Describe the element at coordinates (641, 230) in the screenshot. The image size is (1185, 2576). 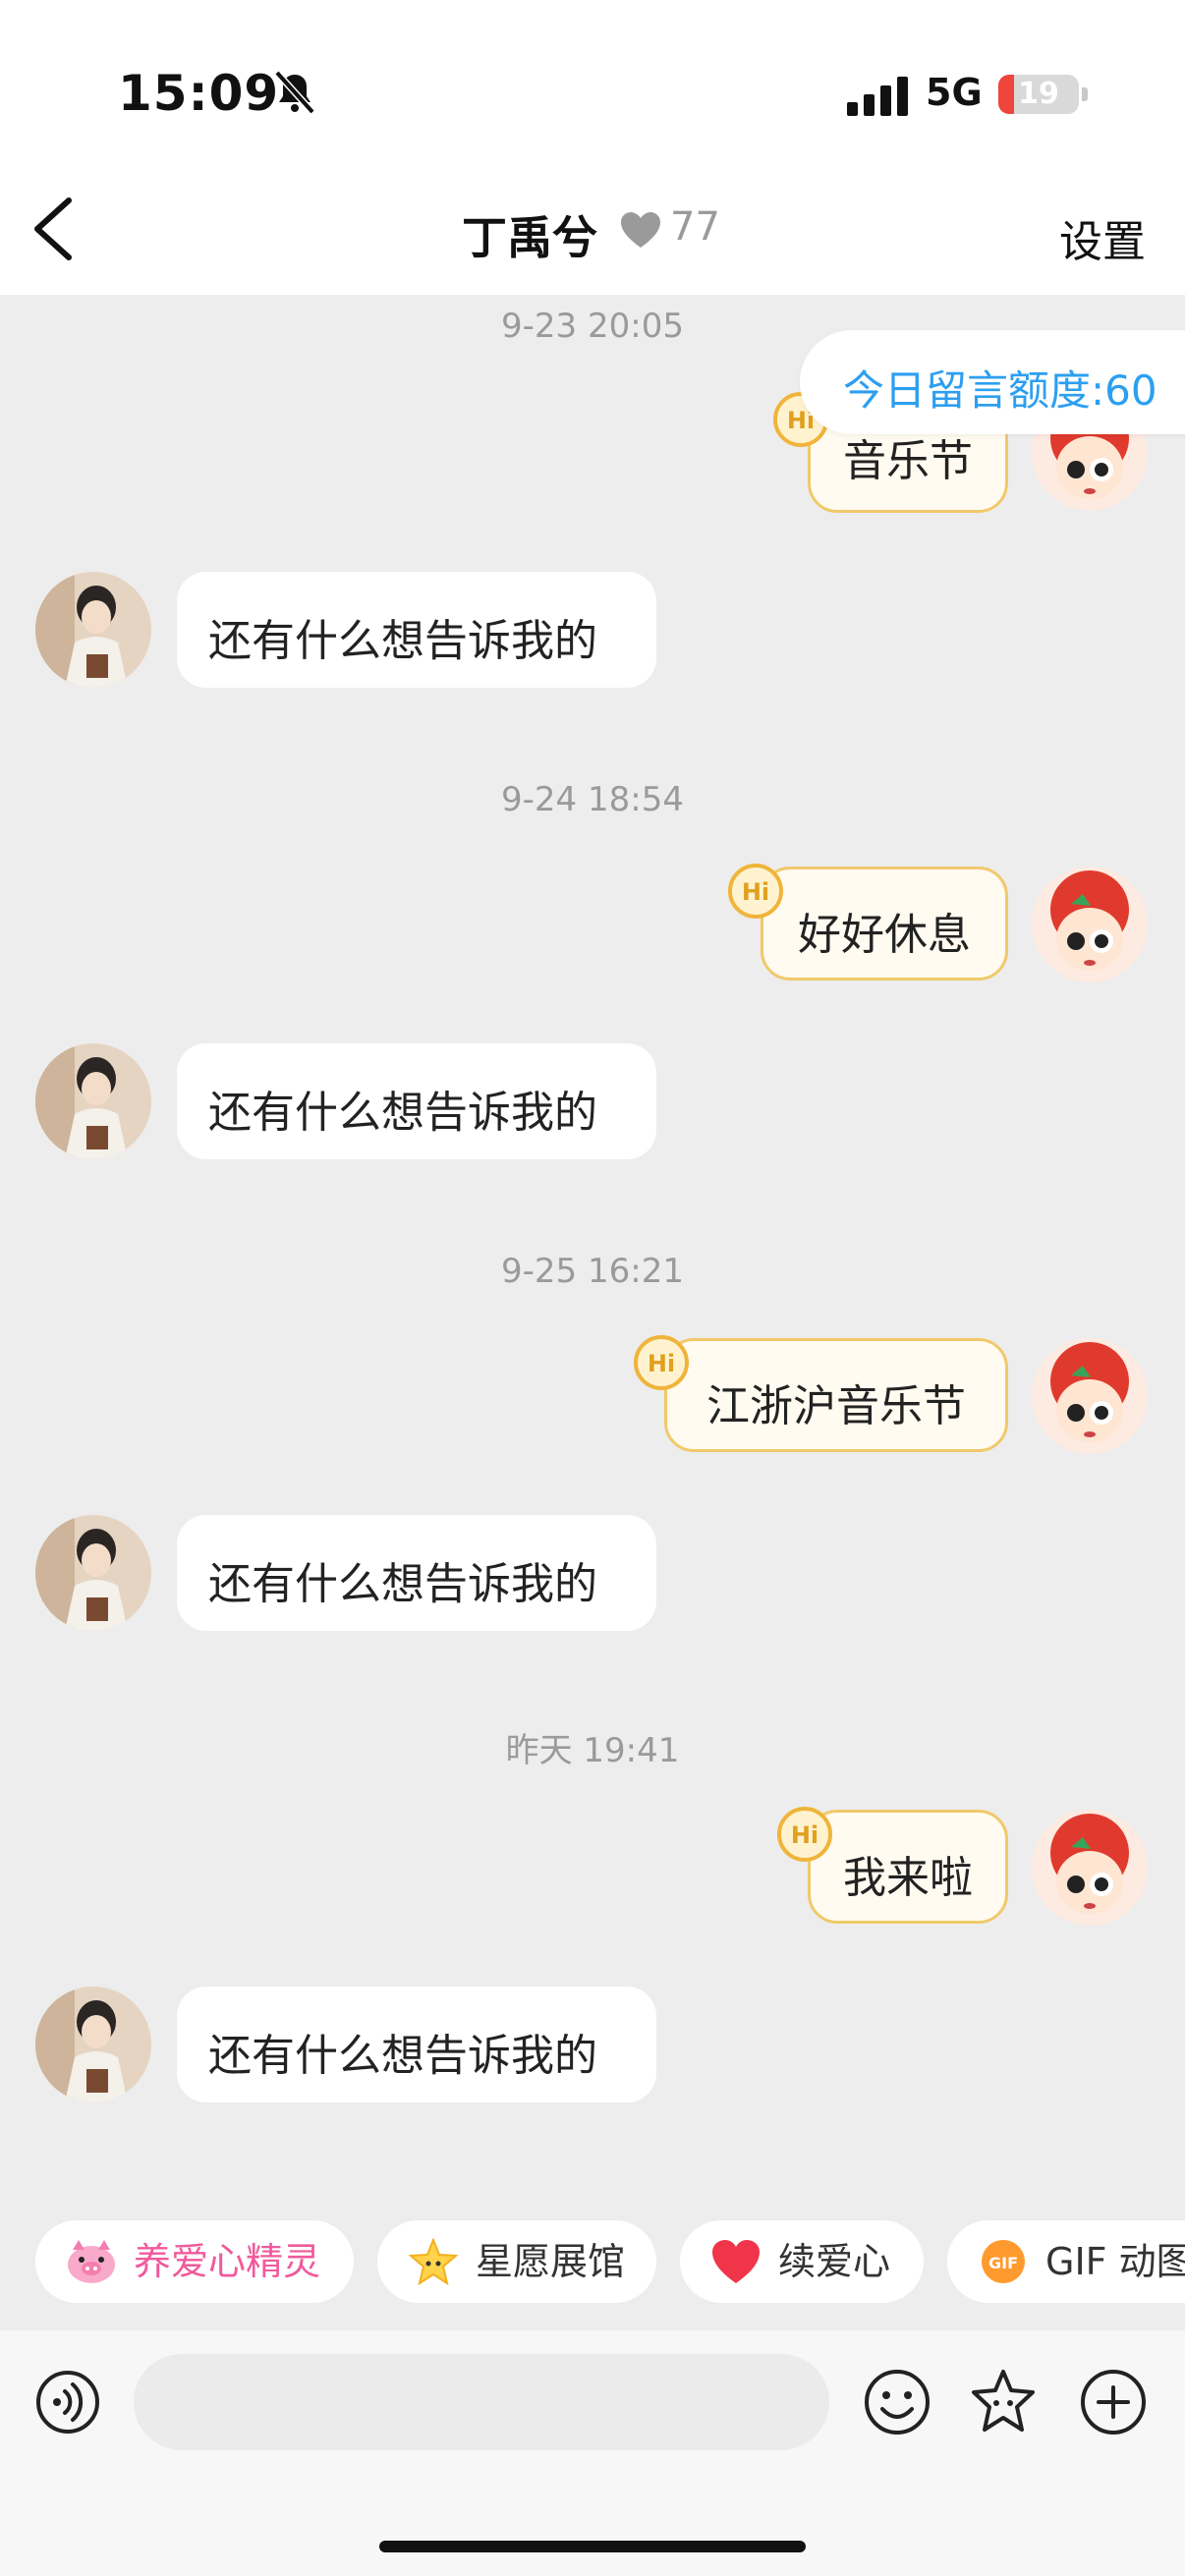
I see `gray-heart-icon` at that location.